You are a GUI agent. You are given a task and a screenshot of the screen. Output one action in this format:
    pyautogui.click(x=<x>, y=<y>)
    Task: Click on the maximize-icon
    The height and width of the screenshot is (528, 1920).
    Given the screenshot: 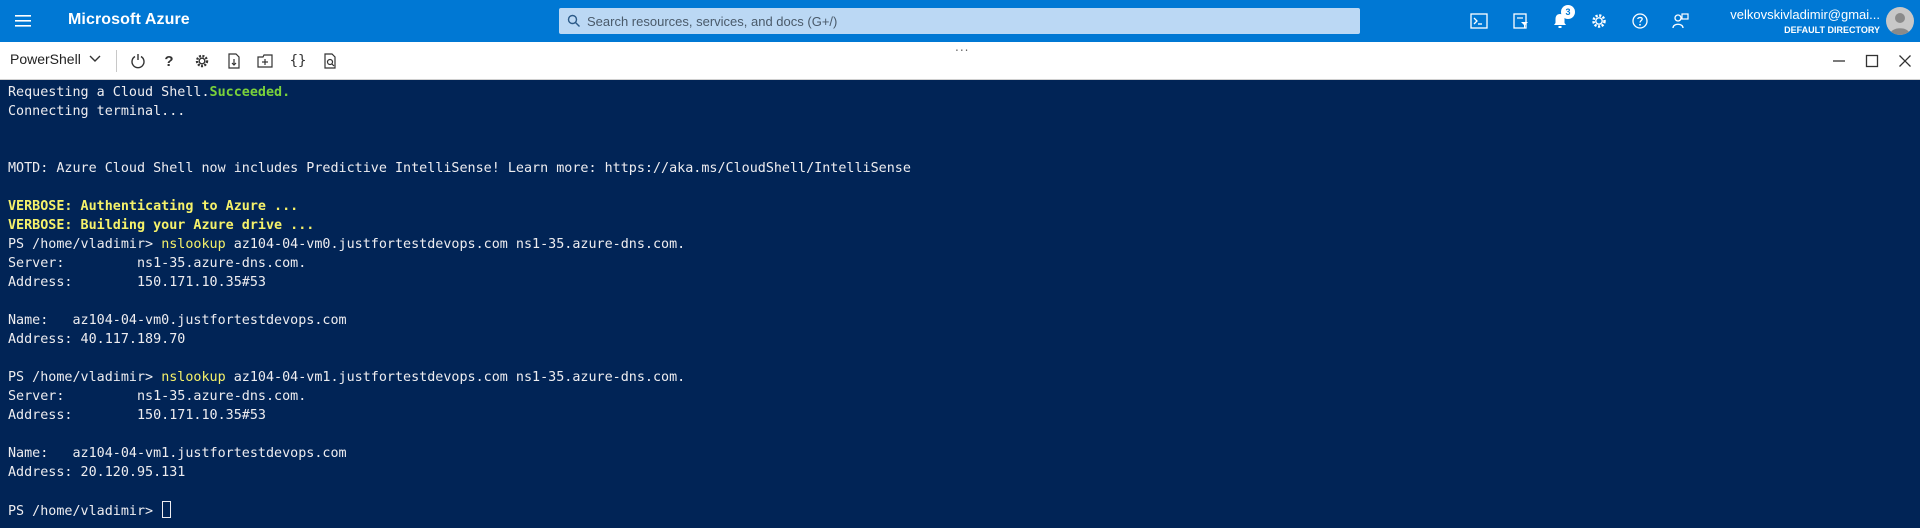 What is the action you would take?
    pyautogui.click(x=1872, y=61)
    